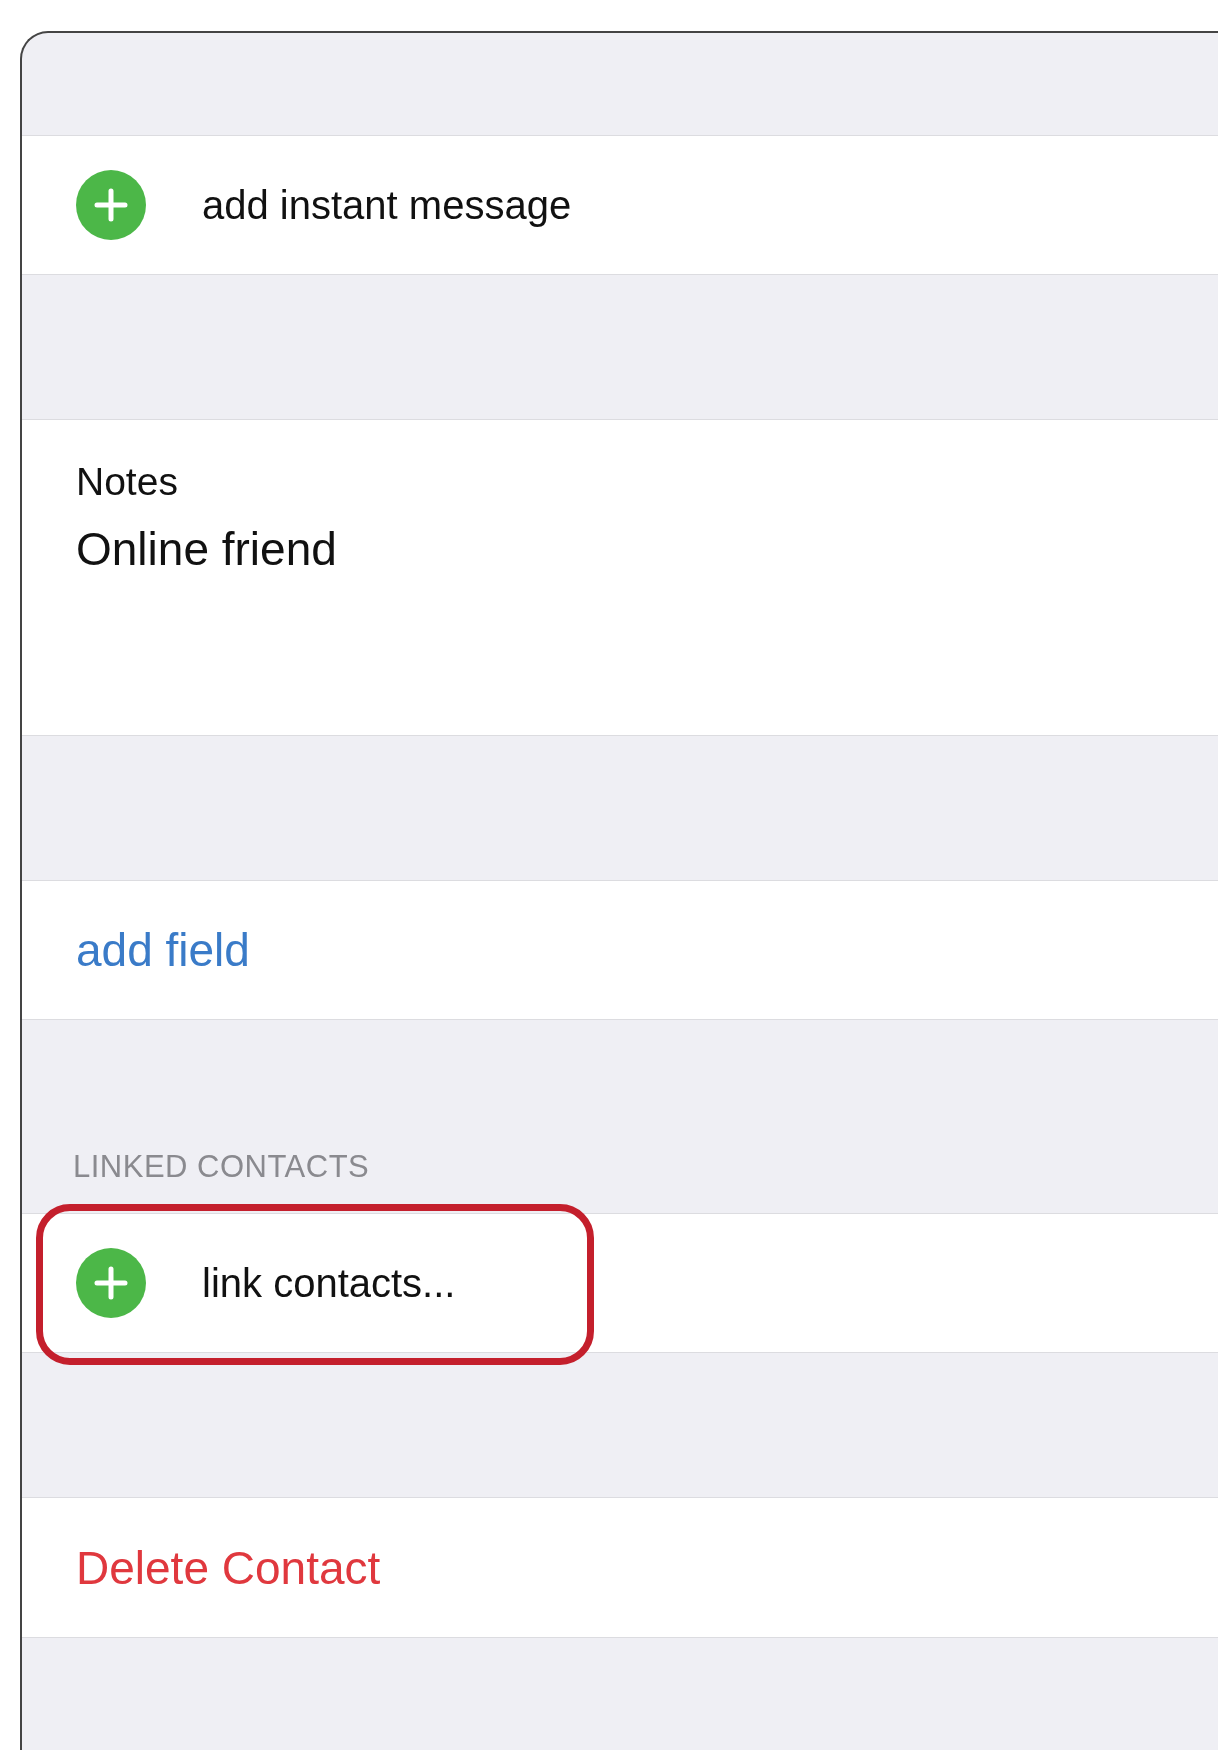  Describe the element at coordinates (387, 205) in the screenshot. I see `add-row-label: add instant message` at that location.